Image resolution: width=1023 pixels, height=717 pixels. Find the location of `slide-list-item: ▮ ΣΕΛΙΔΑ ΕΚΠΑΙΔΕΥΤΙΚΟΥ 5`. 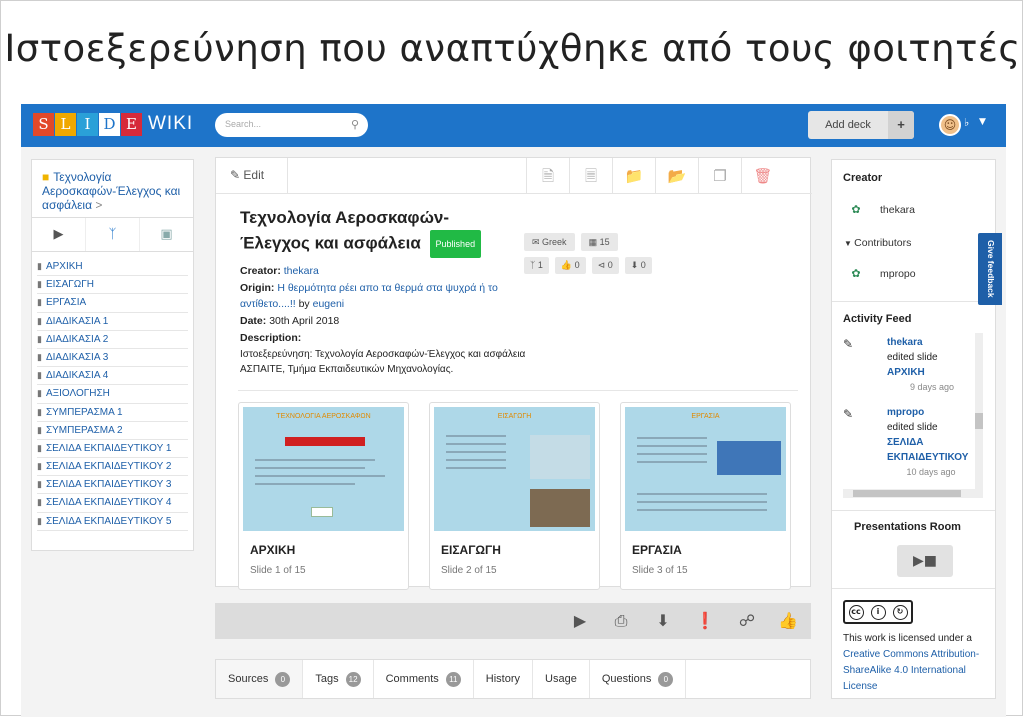

slide-list-item: ▮ ΣΕΛΙΔΑ ΕΚΠΑΙΔΕΥΤΙΚΟΥ 5 is located at coordinates (112, 522).